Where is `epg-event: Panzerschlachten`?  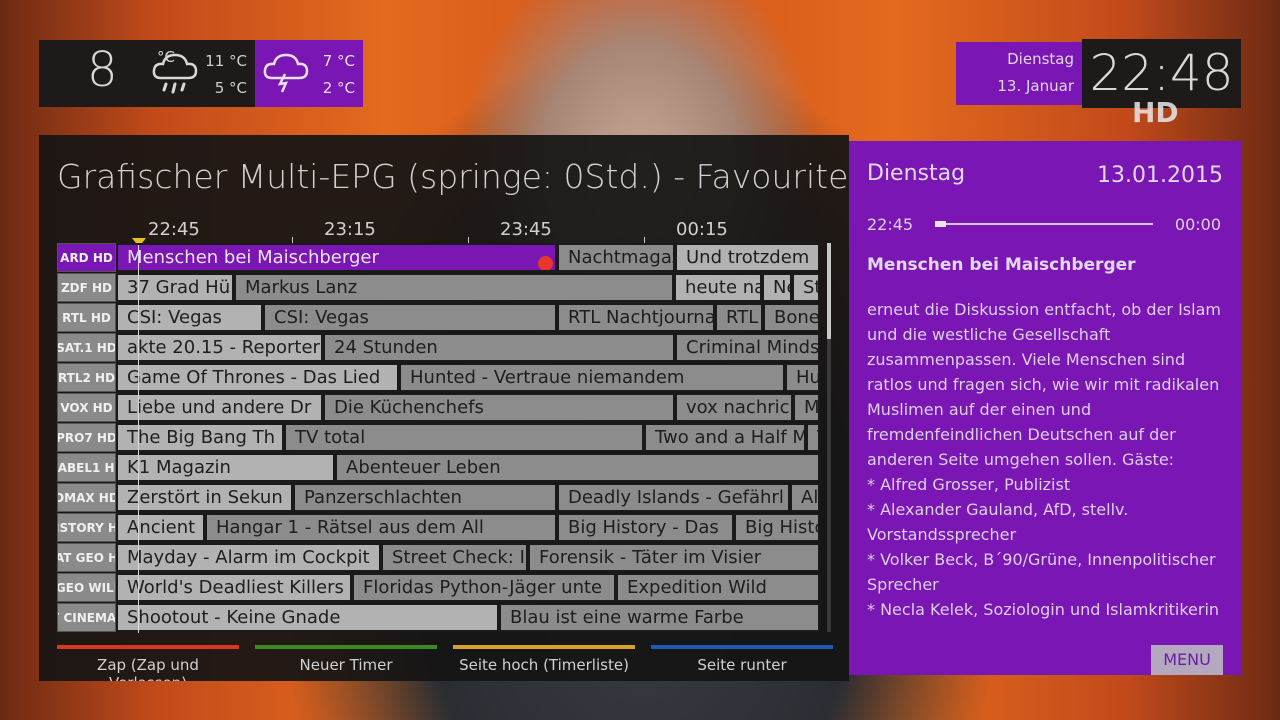 epg-event: Panzerschlachten is located at coordinates (425, 497).